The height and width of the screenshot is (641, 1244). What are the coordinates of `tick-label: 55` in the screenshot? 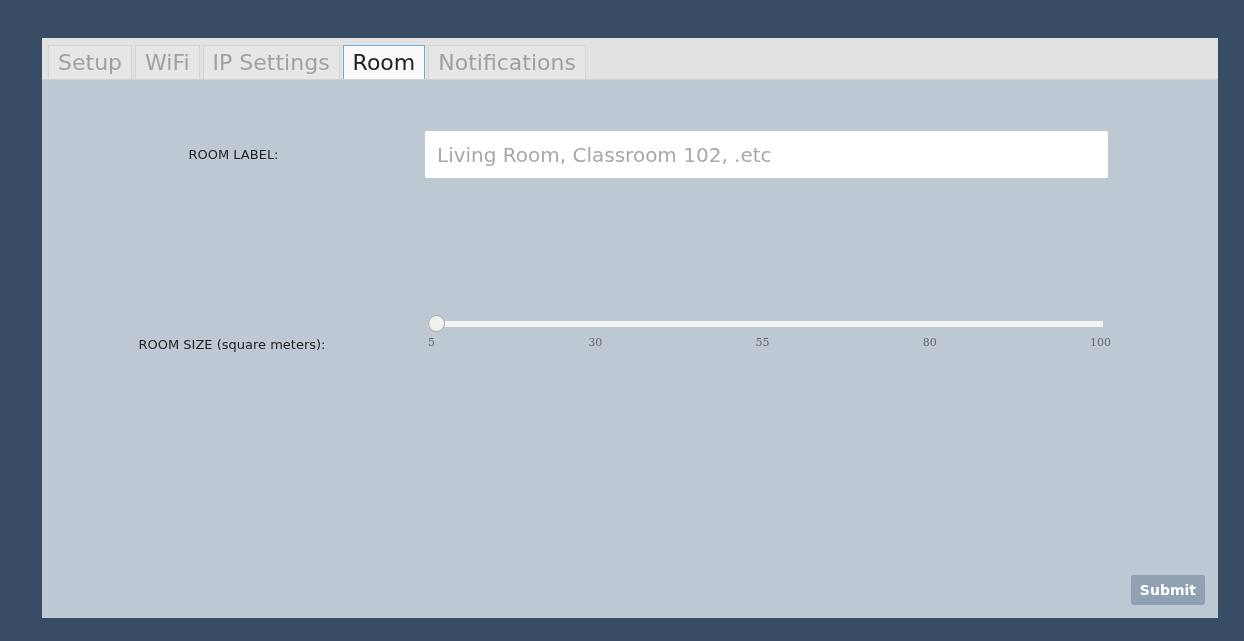 It's located at (762, 342).